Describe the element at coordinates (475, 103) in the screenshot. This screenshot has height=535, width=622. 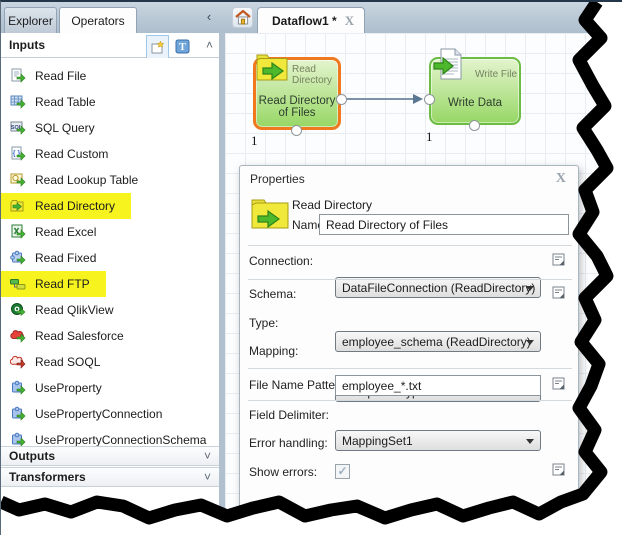
I see `node-name-label: Write Data` at that location.